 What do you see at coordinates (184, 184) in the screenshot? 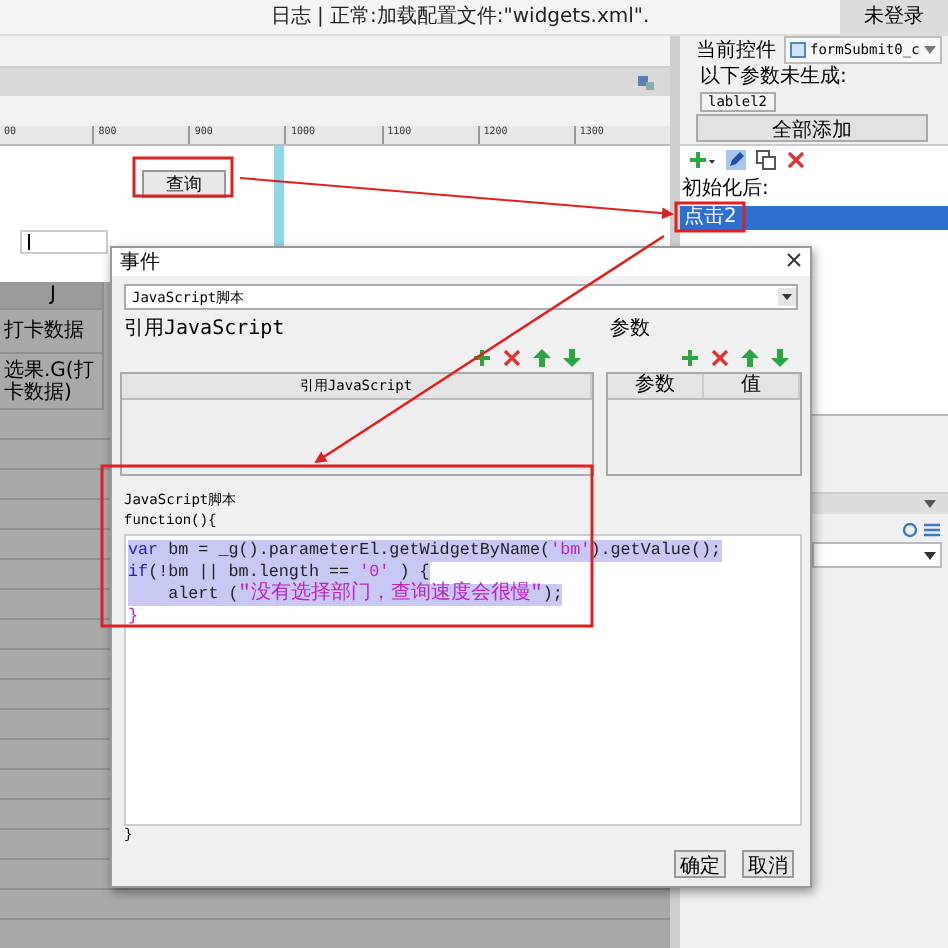
I see `query-button: 查询` at bounding box center [184, 184].